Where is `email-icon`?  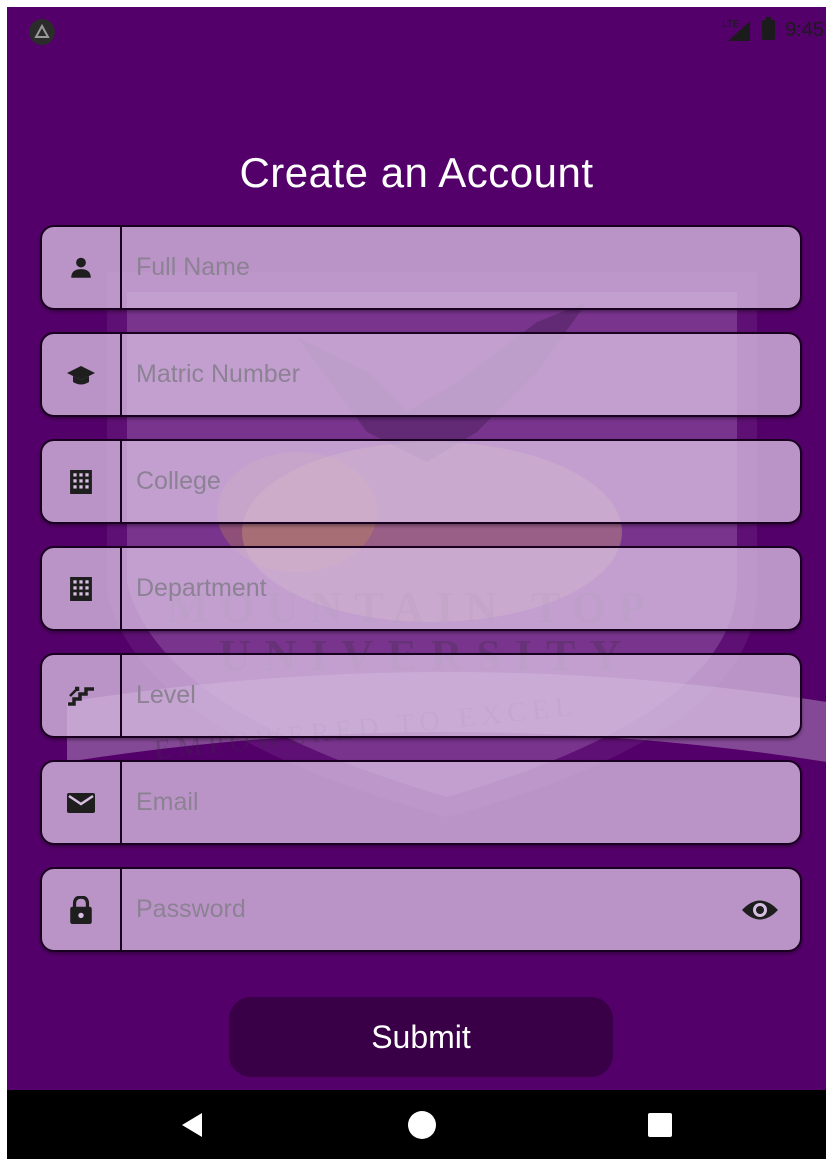
email-icon is located at coordinates (81, 802).